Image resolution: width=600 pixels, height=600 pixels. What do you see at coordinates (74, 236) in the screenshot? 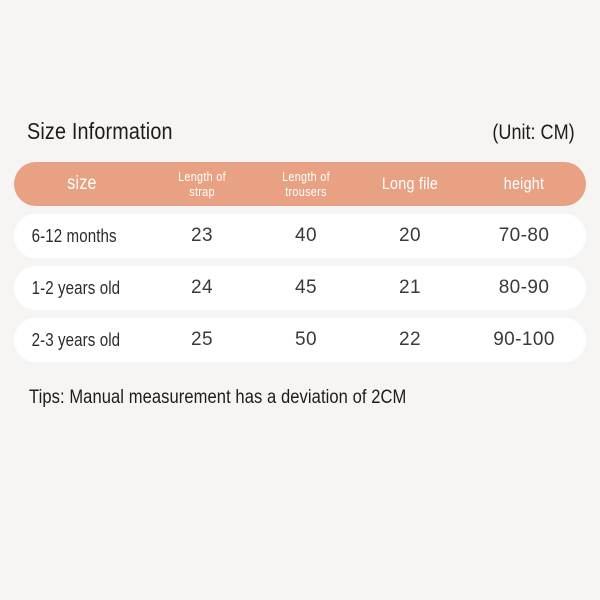
I see `cell-size: 6-12 months` at bounding box center [74, 236].